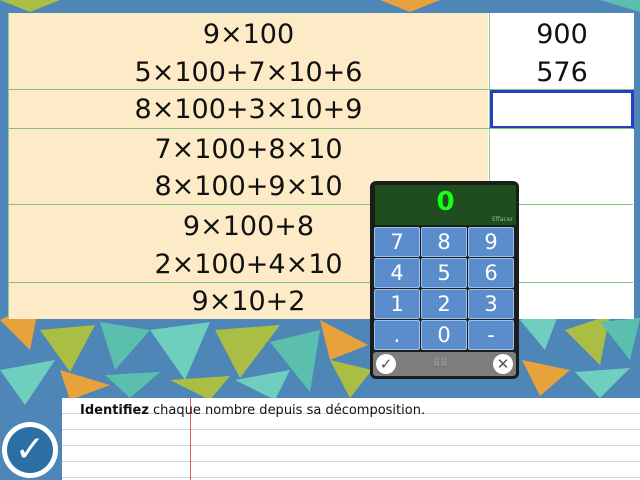 The height and width of the screenshot is (480, 640). I want to click on key-8: 8, so click(444, 242).